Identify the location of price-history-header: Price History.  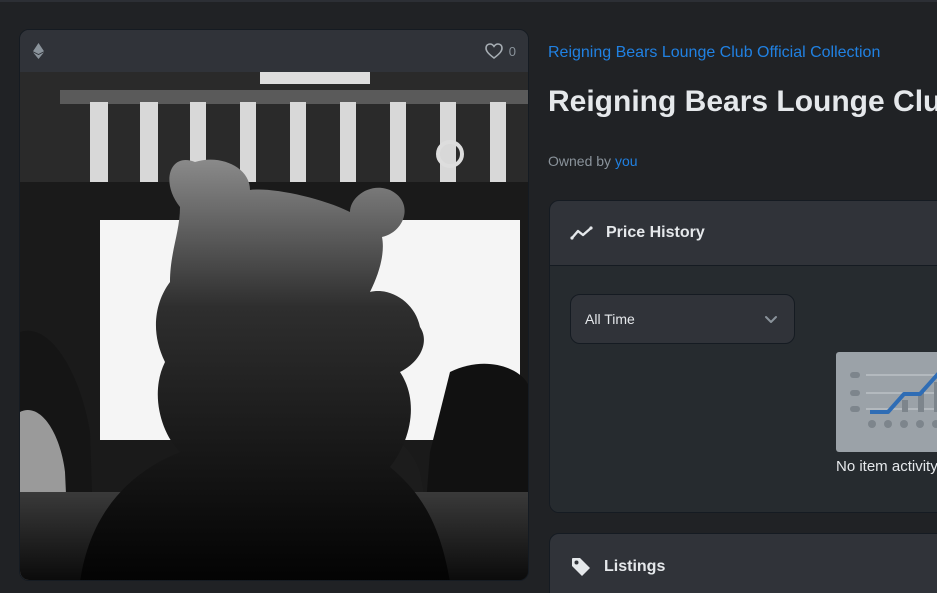
(743, 233).